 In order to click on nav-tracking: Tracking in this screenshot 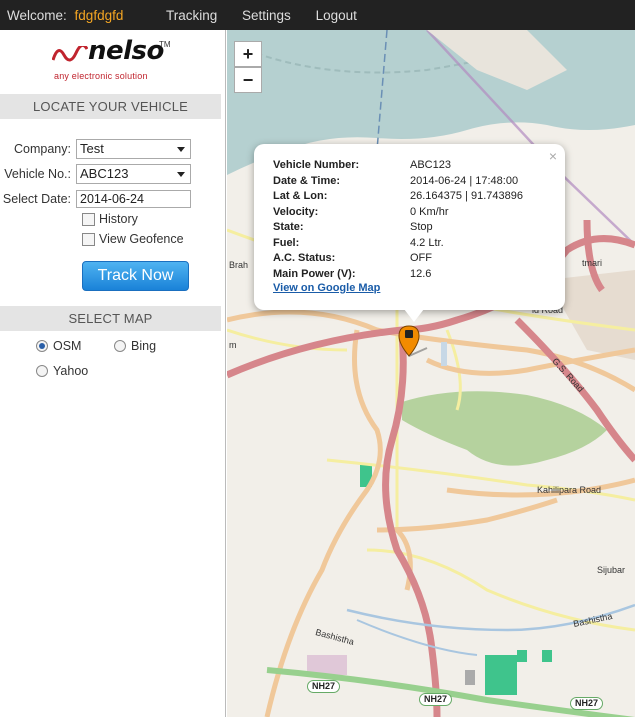, I will do `click(191, 15)`.